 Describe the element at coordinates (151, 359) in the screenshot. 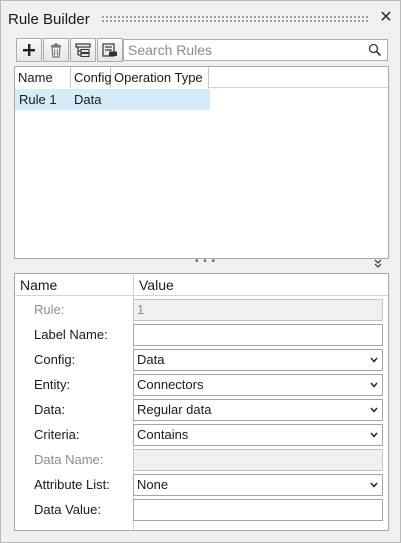

I see `config-value: Data` at that location.